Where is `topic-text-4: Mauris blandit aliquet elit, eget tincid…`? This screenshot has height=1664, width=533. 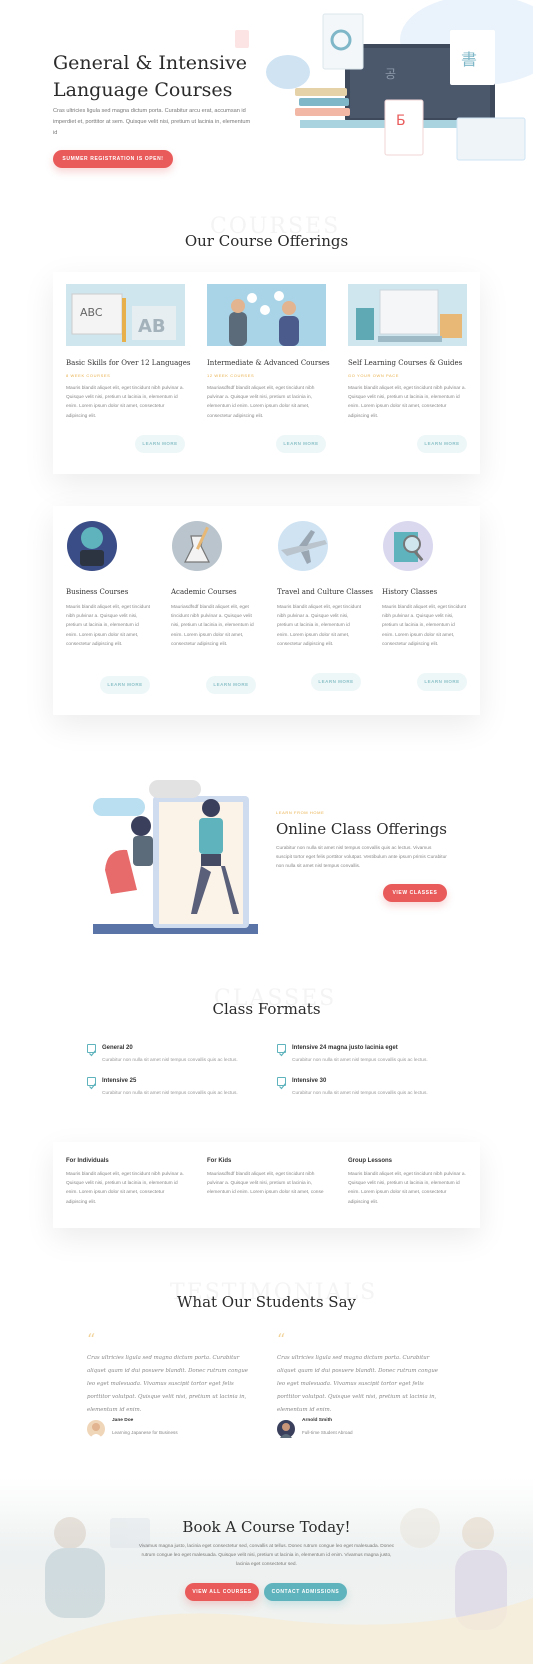
topic-text-4: Mauris blandit aliquet elit, eget tincid… is located at coordinates (424, 626).